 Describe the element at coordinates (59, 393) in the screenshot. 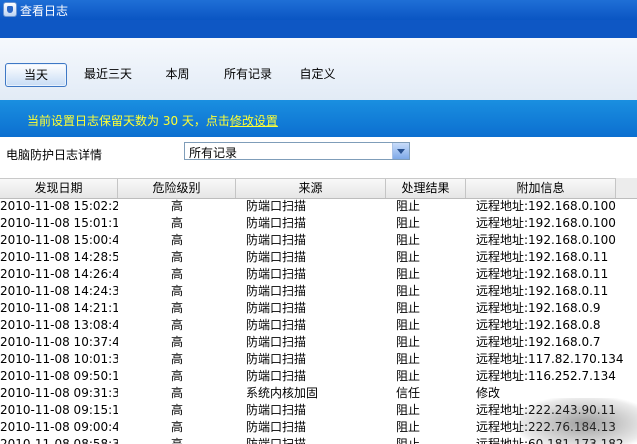

I see `row-date: 2010-11-08 09:31:37` at that location.